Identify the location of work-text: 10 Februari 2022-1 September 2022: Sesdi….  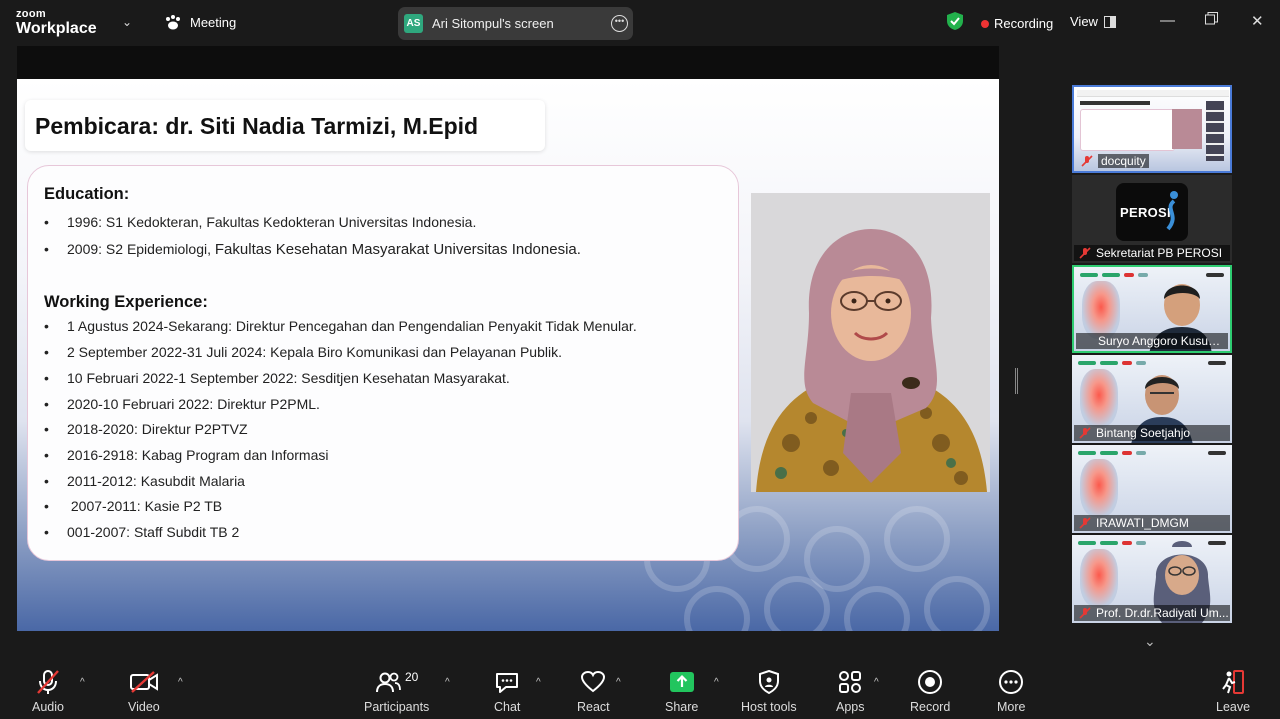
(288, 378).